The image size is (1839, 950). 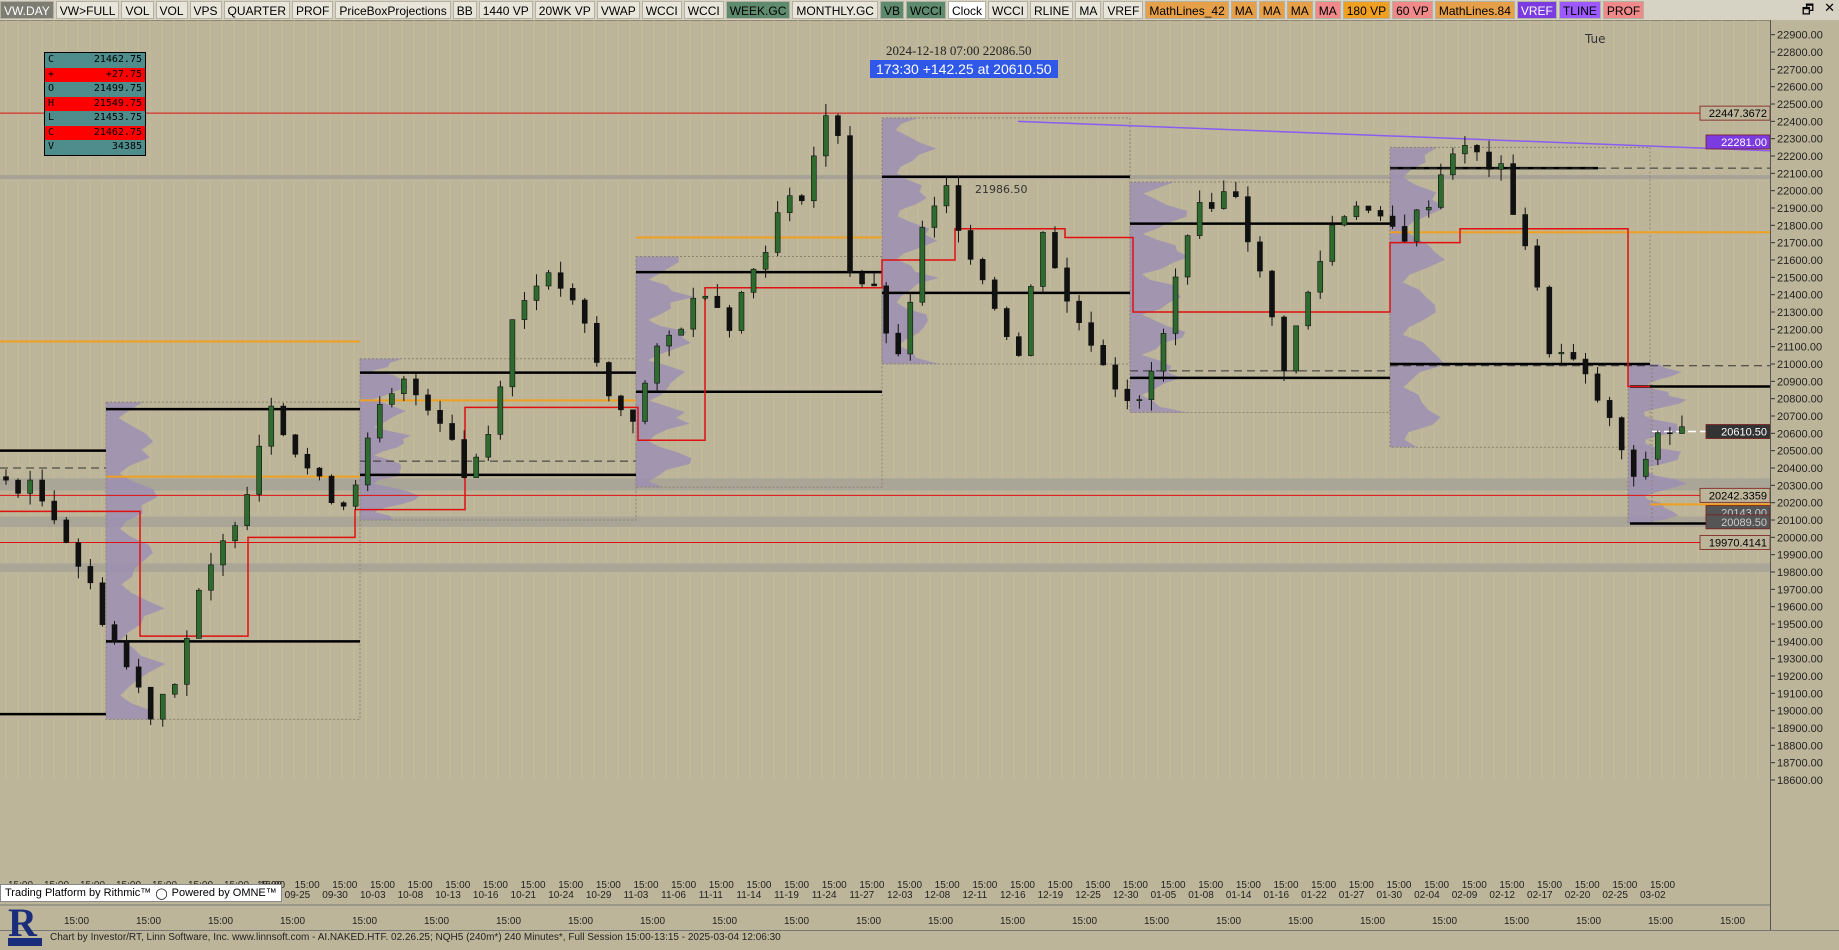 I want to click on price-tick-label: 21800.00, so click(x=1800, y=226).